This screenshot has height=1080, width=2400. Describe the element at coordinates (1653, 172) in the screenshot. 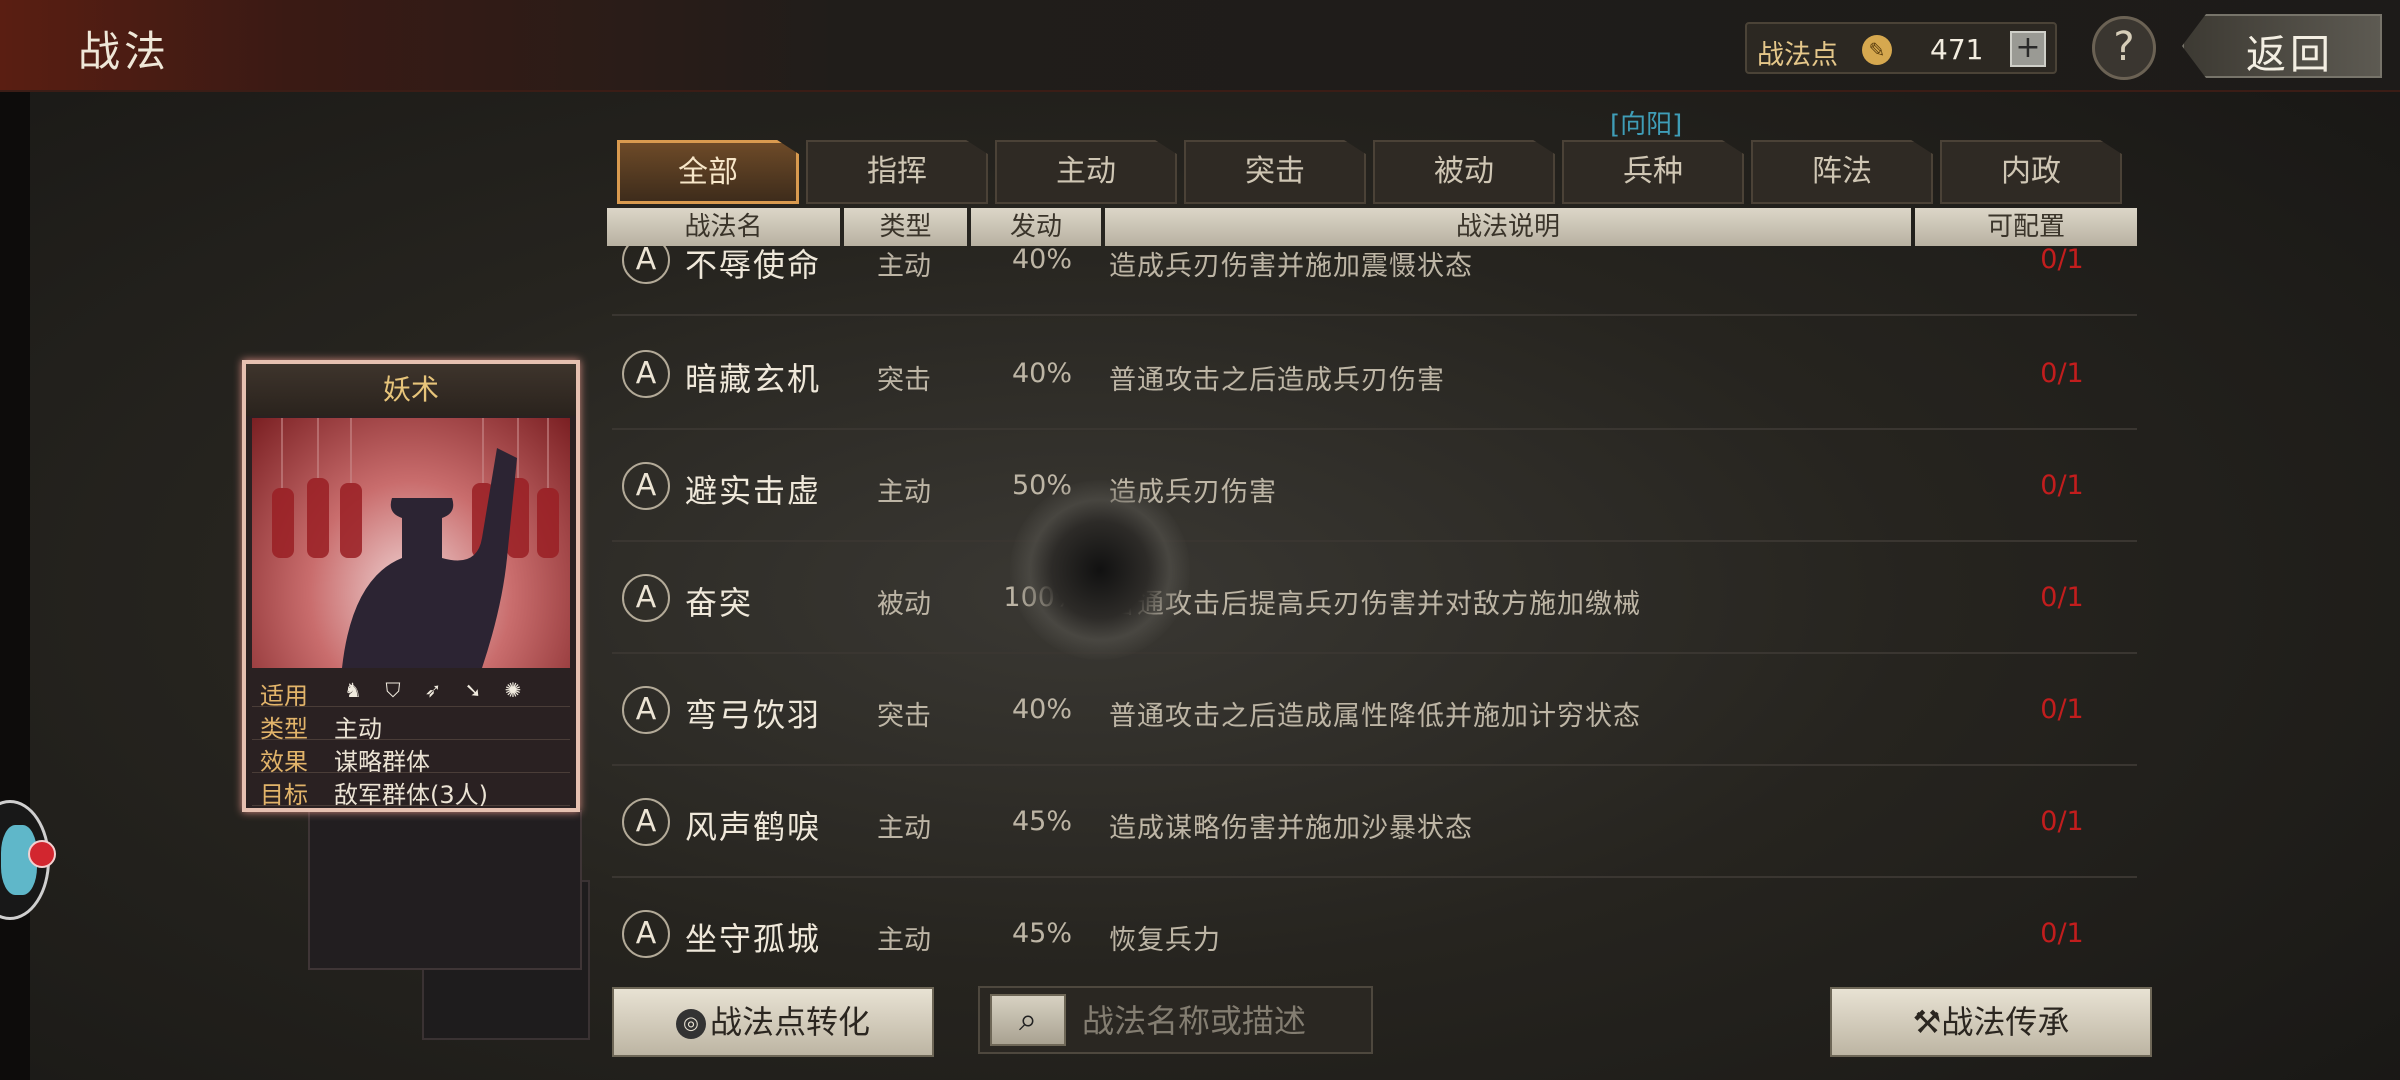

I see `tab-troop-type: 兵种` at that location.